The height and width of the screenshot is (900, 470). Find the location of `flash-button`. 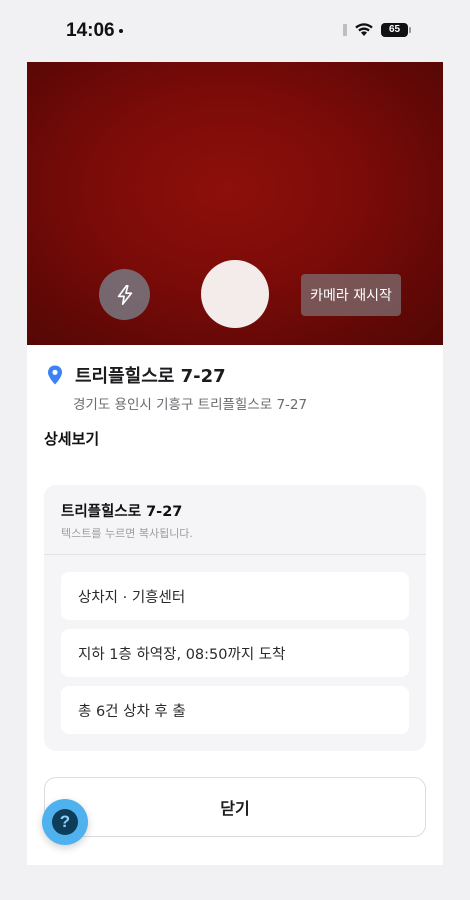

flash-button is located at coordinates (124, 294).